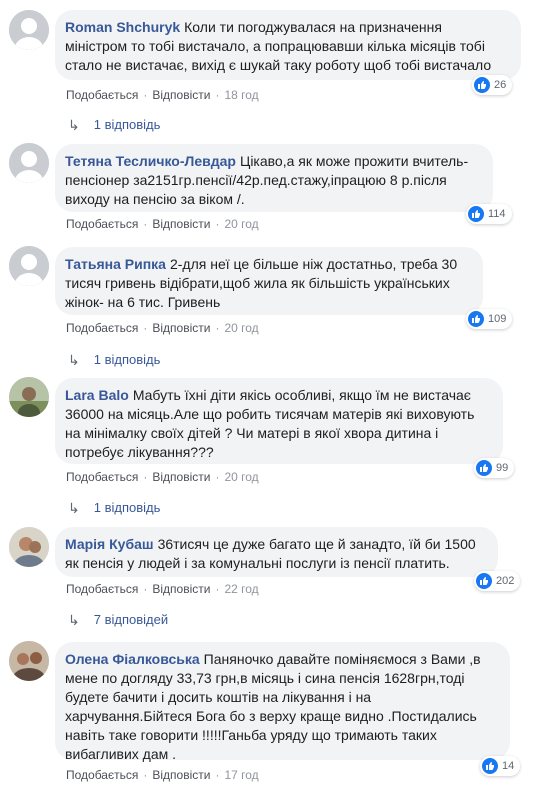 The height and width of the screenshot is (796, 533). I want to click on comment-author: Татьяна Рипка, so click(115, 264).